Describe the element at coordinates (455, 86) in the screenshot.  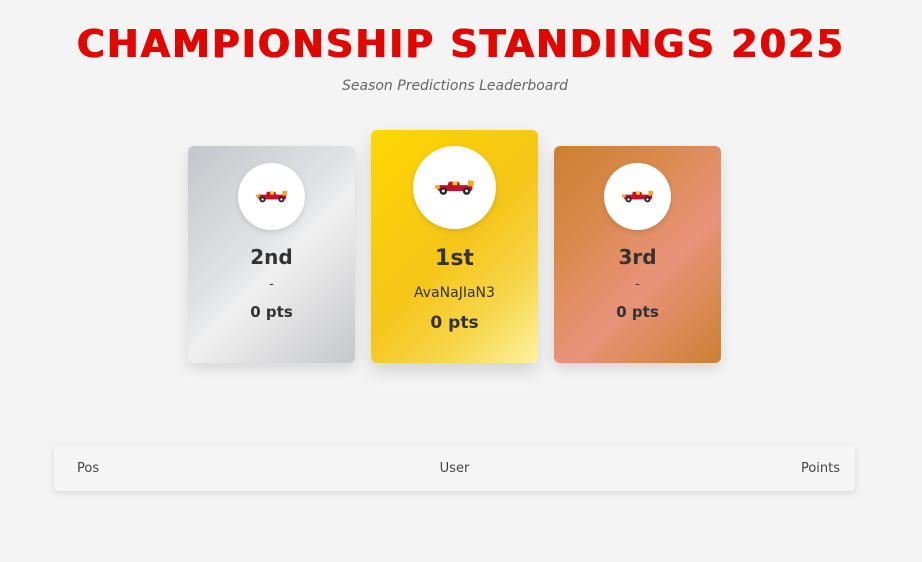
I see `page-subtitle: Season Predictions Leaderboard` at that location.